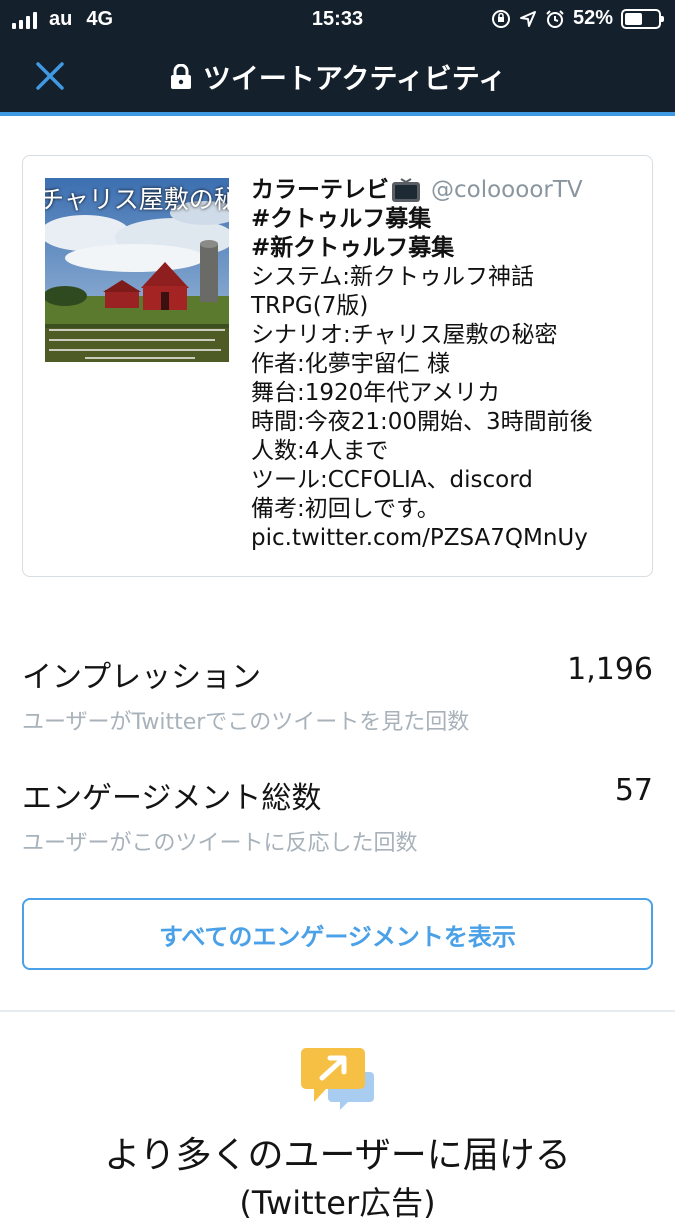  What do you see at coordinates (220, 843) in the screenshot?
I see `engagements-description: ユーザーがこのツイートに反応した回数` at bounding box center [220, 843].